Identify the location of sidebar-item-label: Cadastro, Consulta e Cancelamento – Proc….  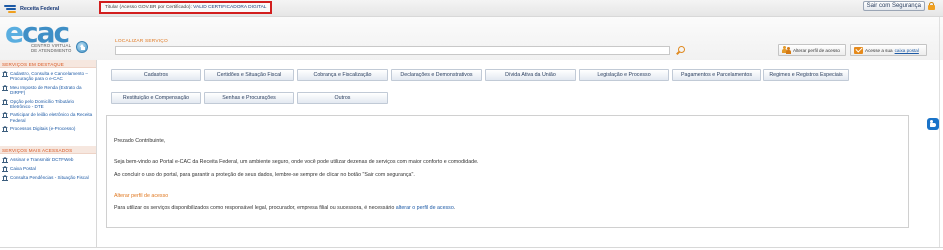
(52, 76).